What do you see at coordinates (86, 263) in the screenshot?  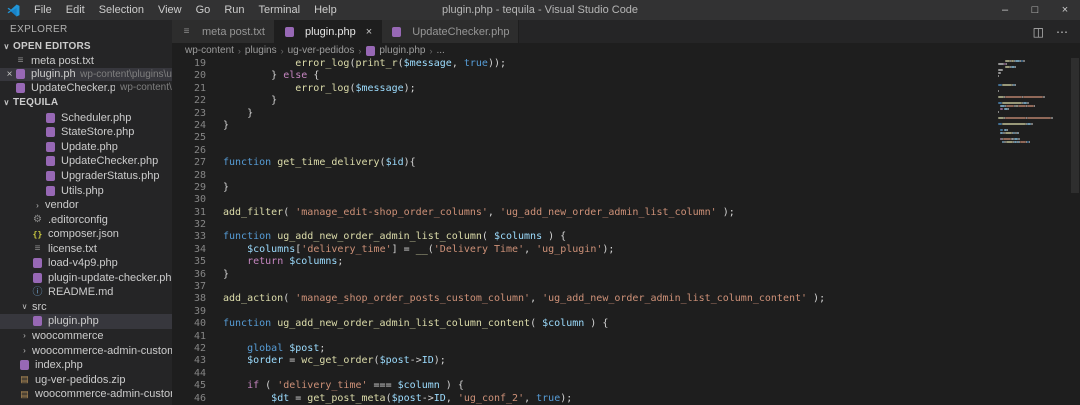 I see `tree-item-load-v4p9-php: load-v4p9.php` at bounding box center [86, 263].